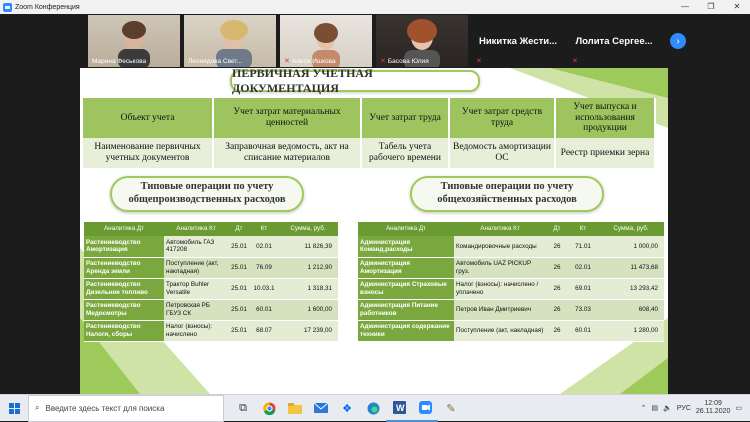 The image size is (750, 422). What do you see at coordinates (124, 331) in the screenshot?
I see `table-cell: Растениеводство Налоги, сборы` at bounding box center [124, 331].